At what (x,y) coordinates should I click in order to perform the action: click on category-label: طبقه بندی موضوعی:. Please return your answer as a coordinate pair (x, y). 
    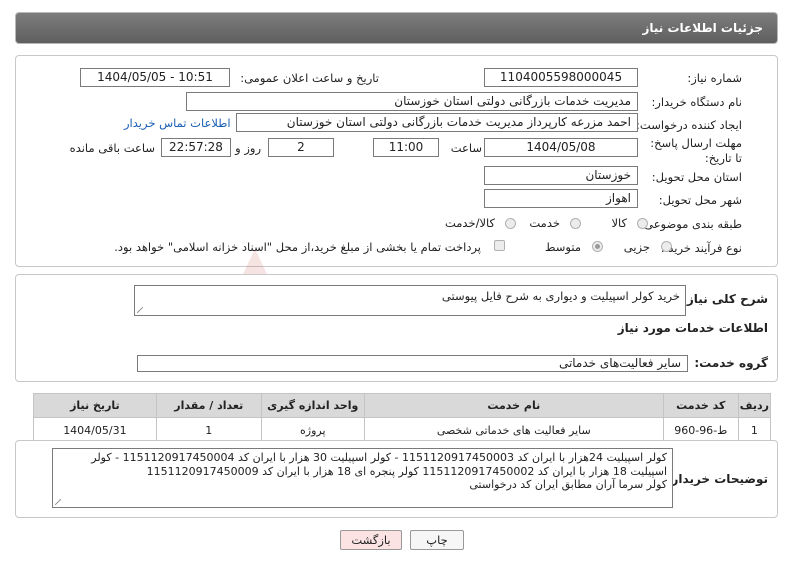
    Looking at the image, I should click on (691, 224).